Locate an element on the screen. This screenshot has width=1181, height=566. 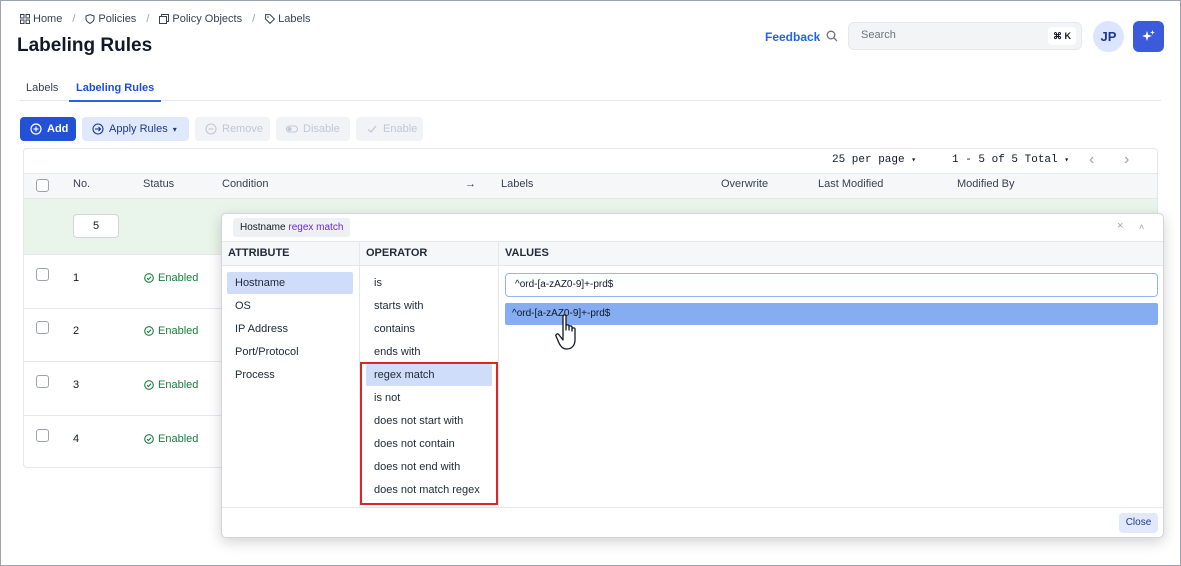
operator-option-is: is is located at coordinates (429, 283).